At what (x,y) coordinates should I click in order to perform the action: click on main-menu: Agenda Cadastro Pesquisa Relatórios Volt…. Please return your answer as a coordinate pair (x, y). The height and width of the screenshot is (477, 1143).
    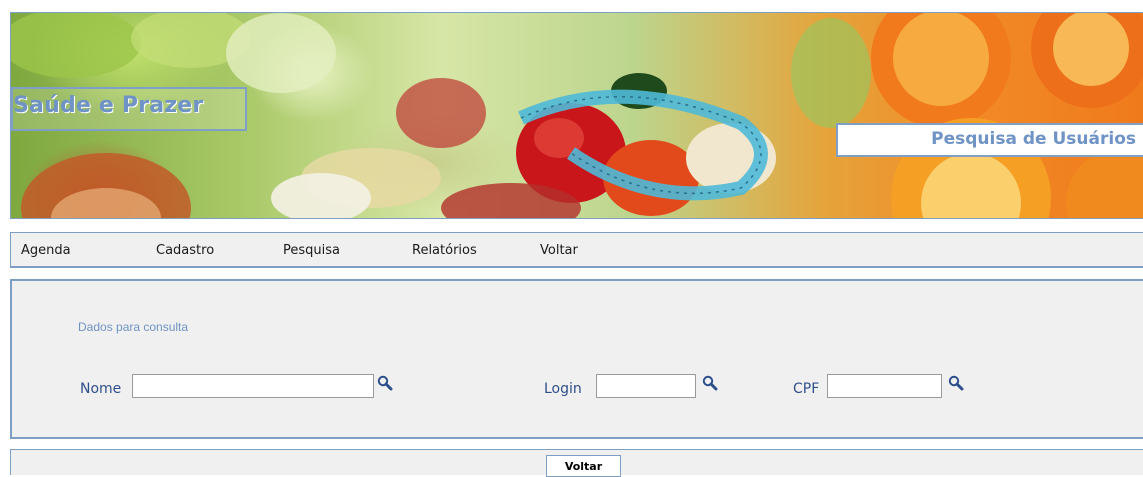
    Looking at the image, I should click on (576, 250).